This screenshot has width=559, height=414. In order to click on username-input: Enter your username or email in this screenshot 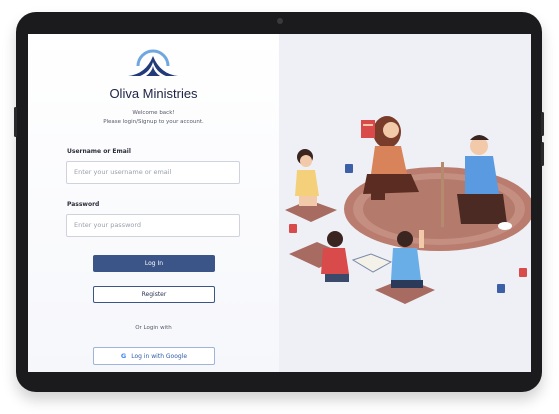, I will do `click(153, 172)`.